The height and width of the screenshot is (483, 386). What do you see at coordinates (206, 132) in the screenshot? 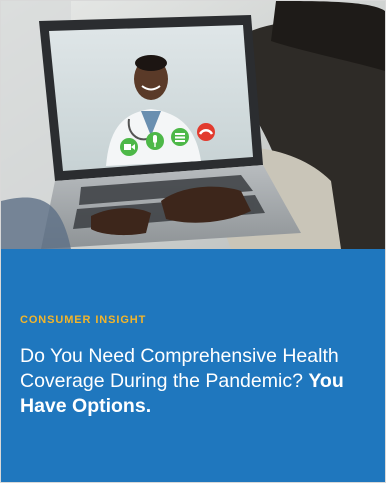
I see `phone-hangup-icon` at bounding box center [206, 132].